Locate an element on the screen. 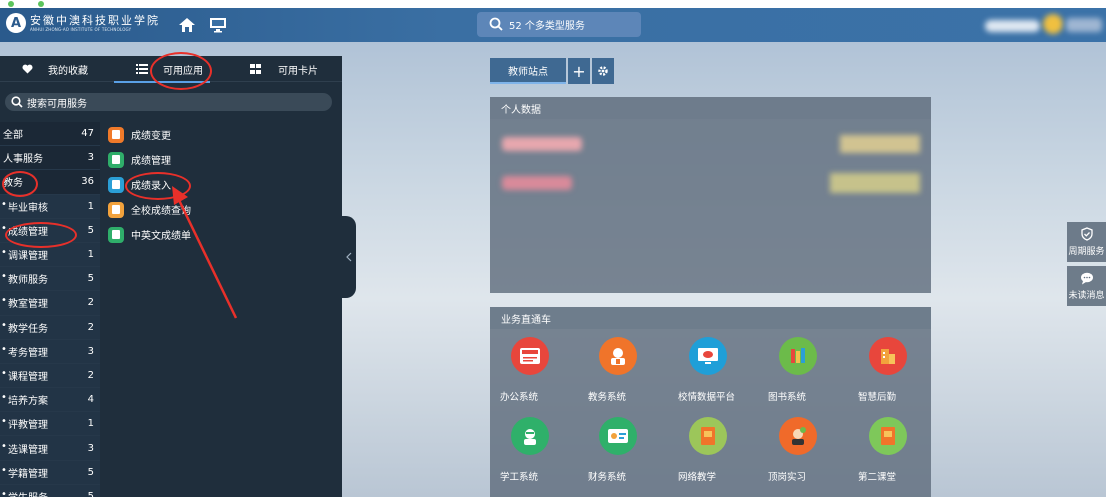 The height and width of the screenshot is (497, 1106). biz-item-office: 办公系统 is located at coordinates (530, 370).